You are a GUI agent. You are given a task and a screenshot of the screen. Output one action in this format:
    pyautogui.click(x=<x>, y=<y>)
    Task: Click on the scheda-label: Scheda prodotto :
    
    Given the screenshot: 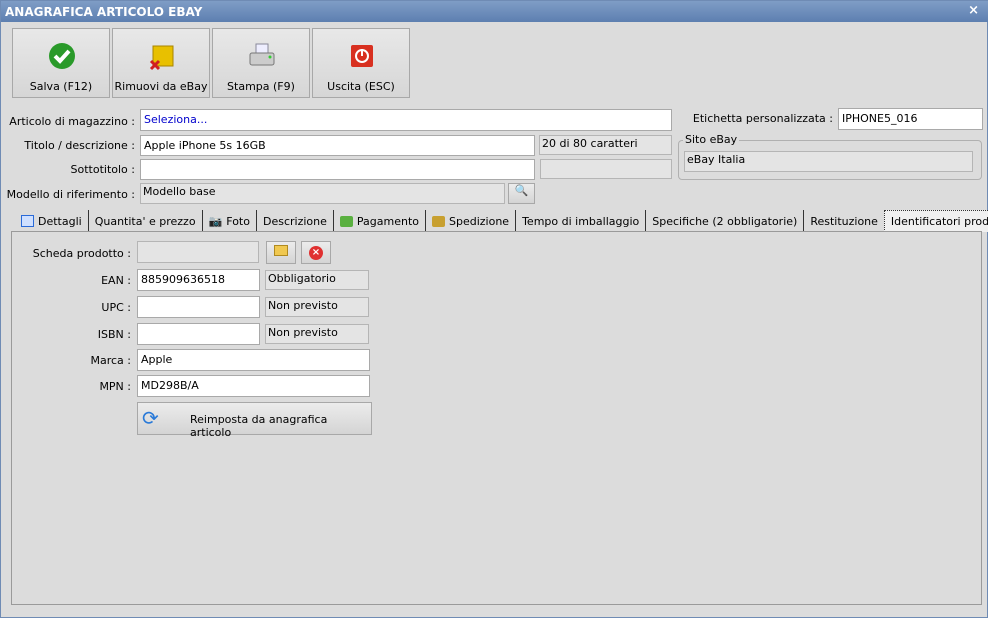 What is the action you would take?
    pyautogui.click(x=81, y=253)
    